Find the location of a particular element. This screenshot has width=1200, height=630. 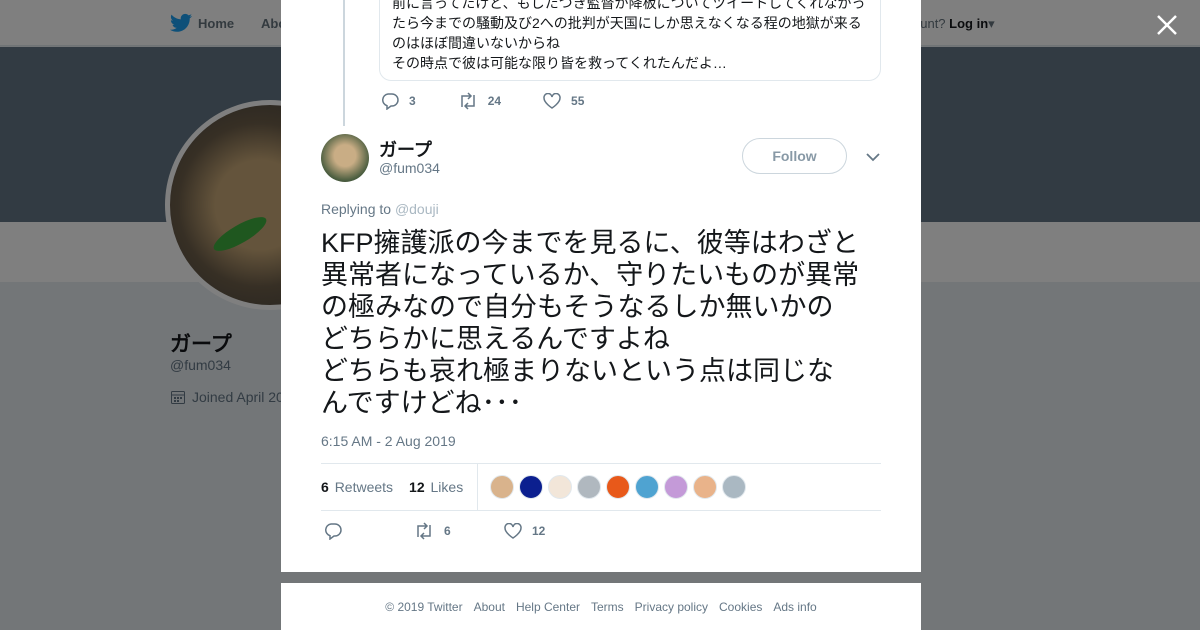

retweet-button: 6 is located at coordinates (459, 531).